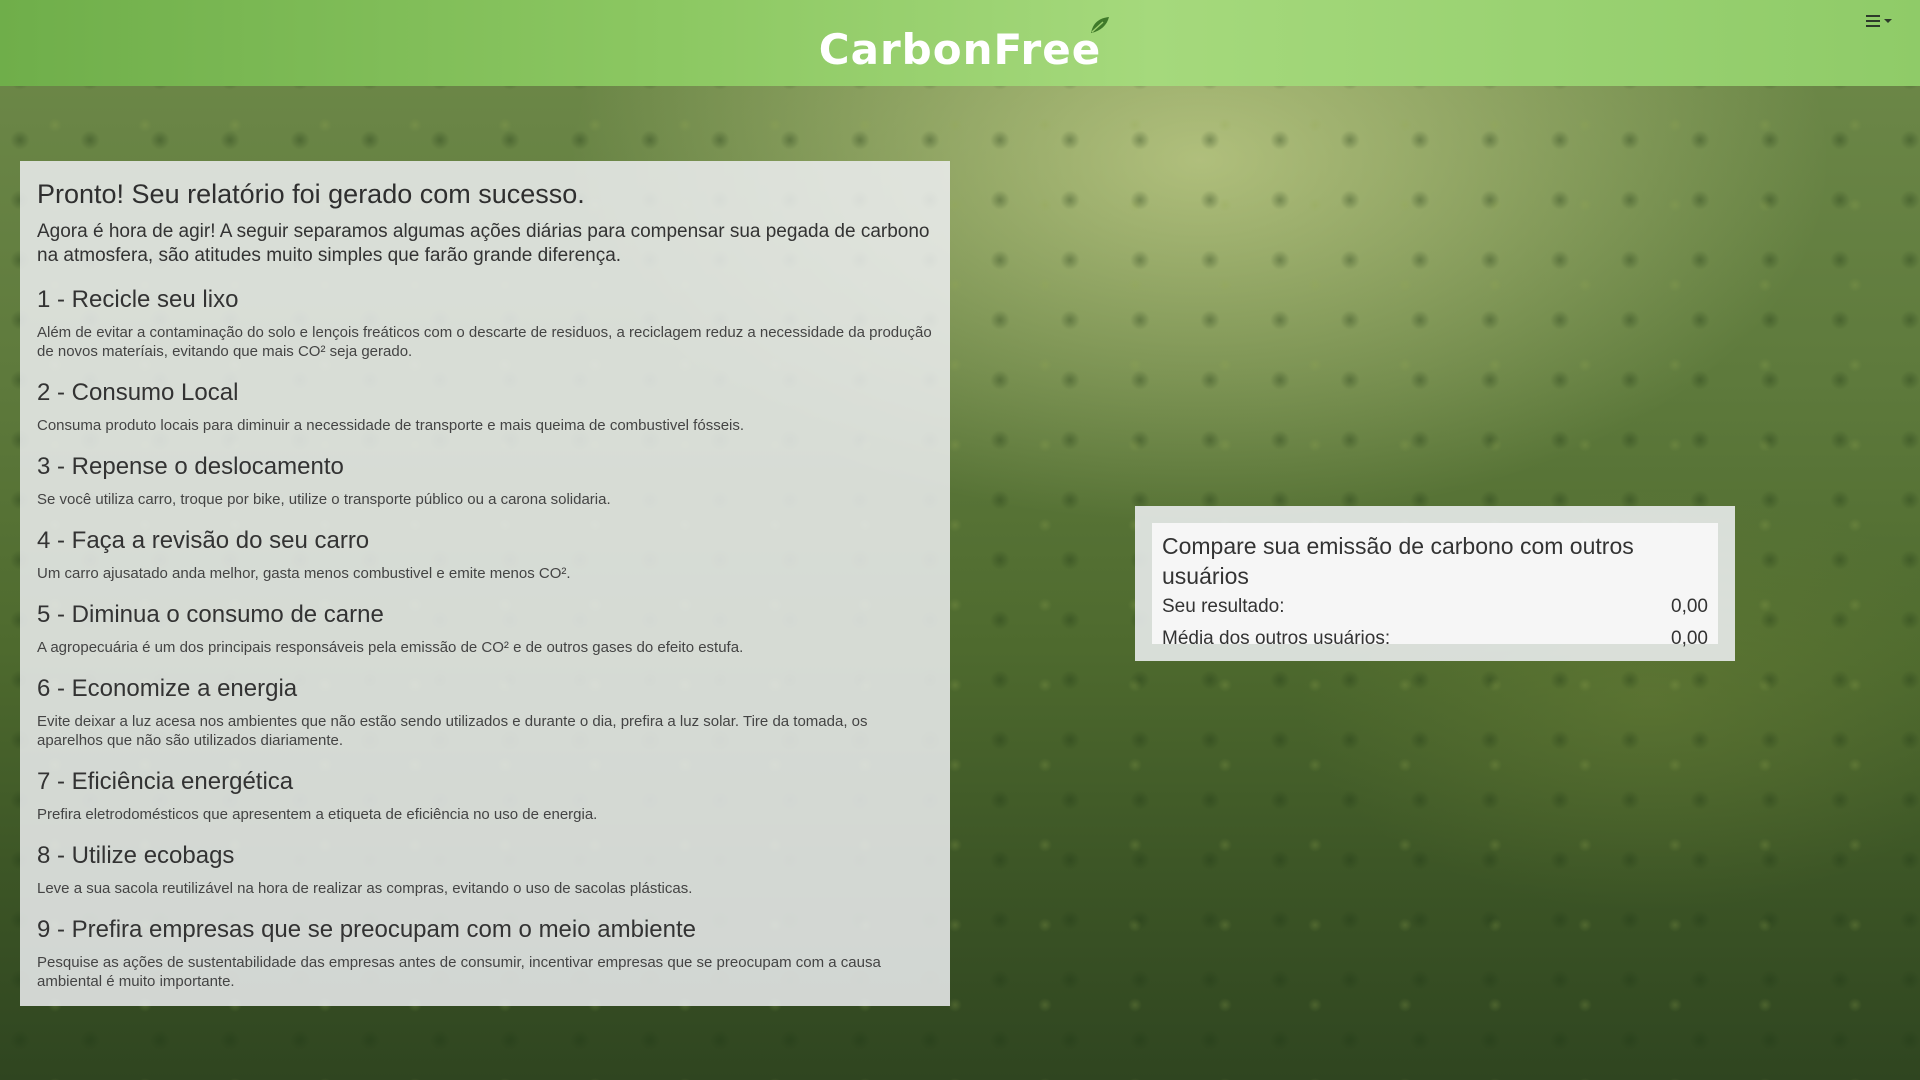  I want to click on others-average-label: Média dos outros usuários:, so click(1276, 638).